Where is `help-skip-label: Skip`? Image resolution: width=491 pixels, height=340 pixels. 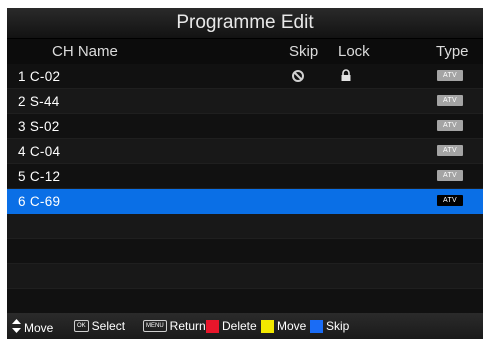 help-skip-label: Skip is located at coordinates (338, 326).